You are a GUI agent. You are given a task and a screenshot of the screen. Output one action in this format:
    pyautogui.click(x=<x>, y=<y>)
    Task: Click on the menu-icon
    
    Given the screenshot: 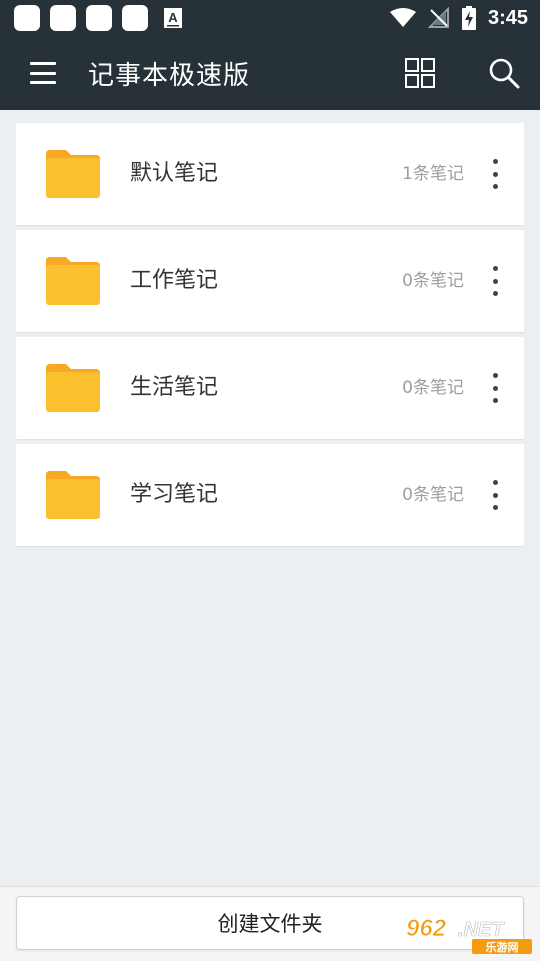 What is the action you would take?
    pyautogui.click(x=43, y=73)
    